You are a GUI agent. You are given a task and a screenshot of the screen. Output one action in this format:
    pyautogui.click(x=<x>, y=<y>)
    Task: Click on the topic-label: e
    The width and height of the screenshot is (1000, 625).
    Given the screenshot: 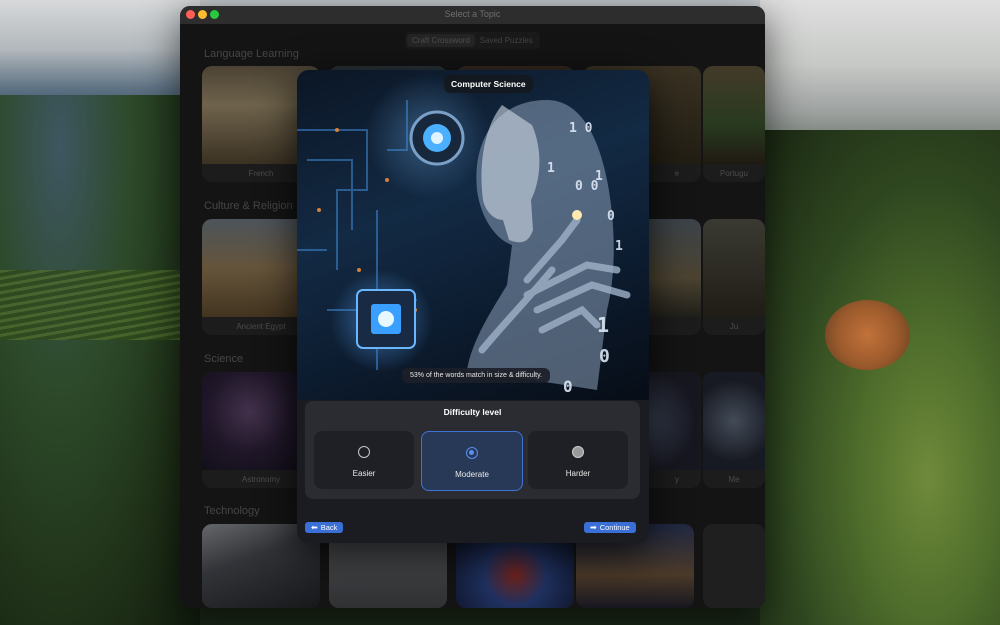 What is the action you would take?
    pyautogui.click(x=677, y=173)
    